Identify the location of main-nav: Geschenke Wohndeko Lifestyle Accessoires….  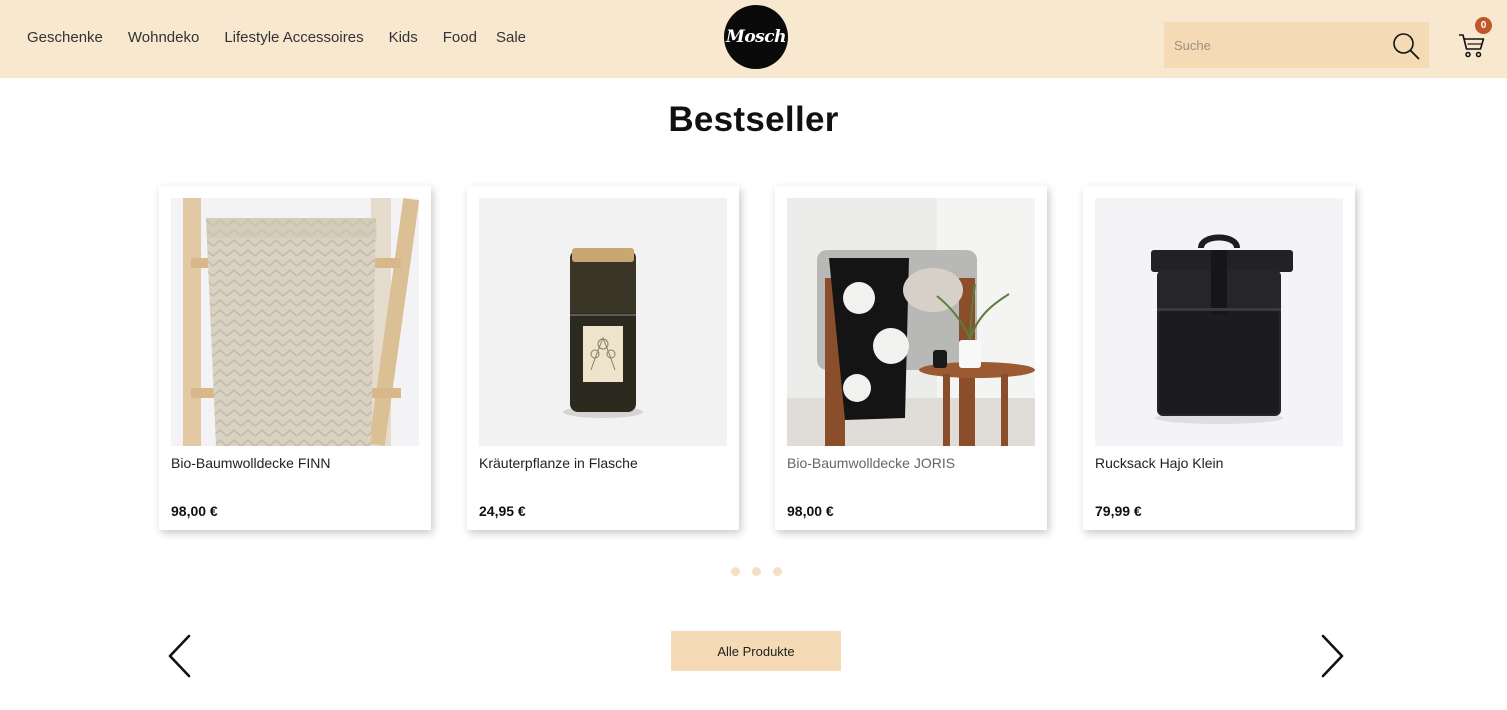
(289, 38).